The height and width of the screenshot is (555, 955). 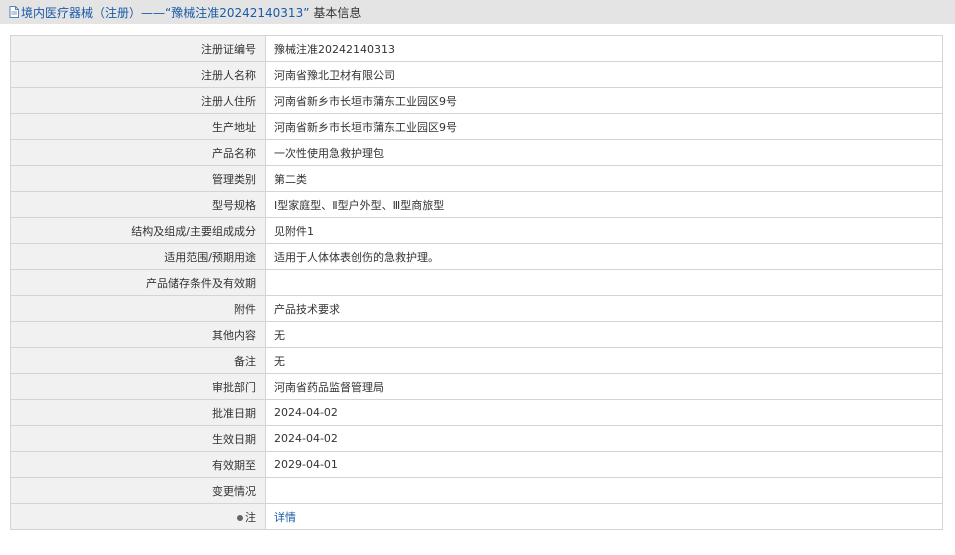 I want to click on note-label-cell: 注, so click(x=138, y=516).